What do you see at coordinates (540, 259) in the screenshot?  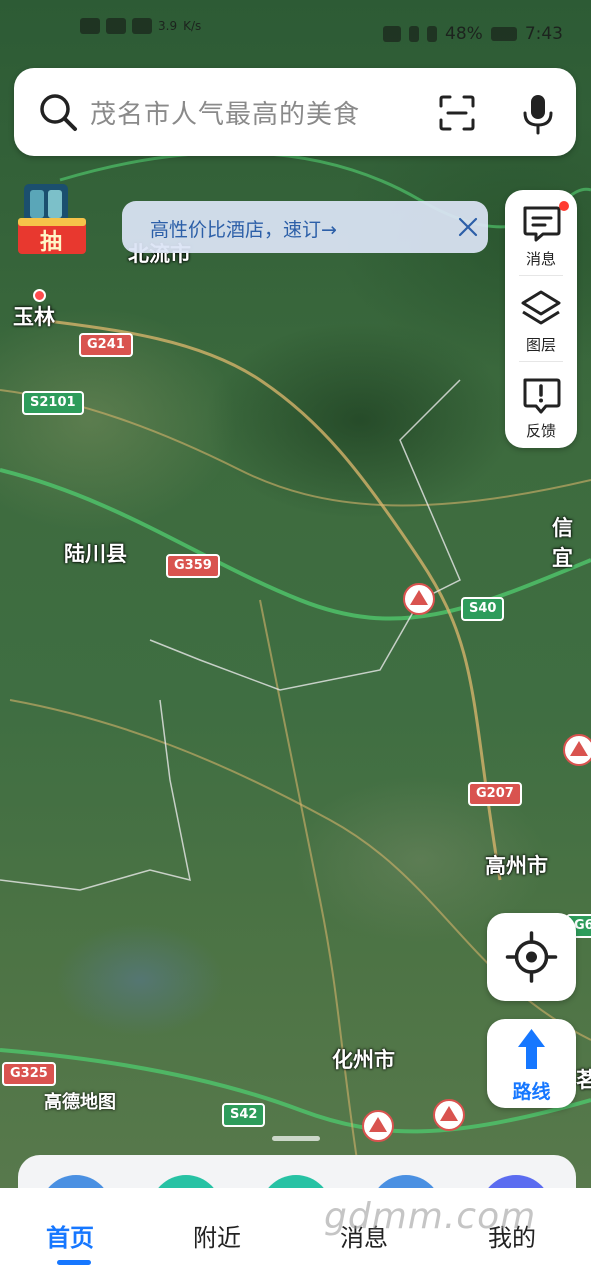 I see `panel-item-label: 消息` at bounding box center [540, 259].